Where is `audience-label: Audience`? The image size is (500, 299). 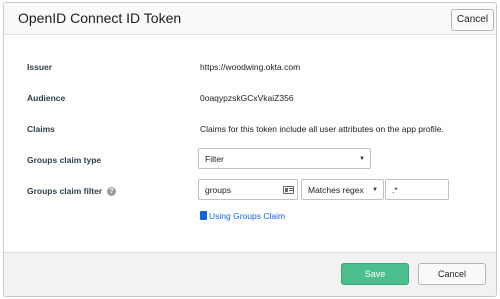 audience-label: Audience is located at coordinates (46, 98).